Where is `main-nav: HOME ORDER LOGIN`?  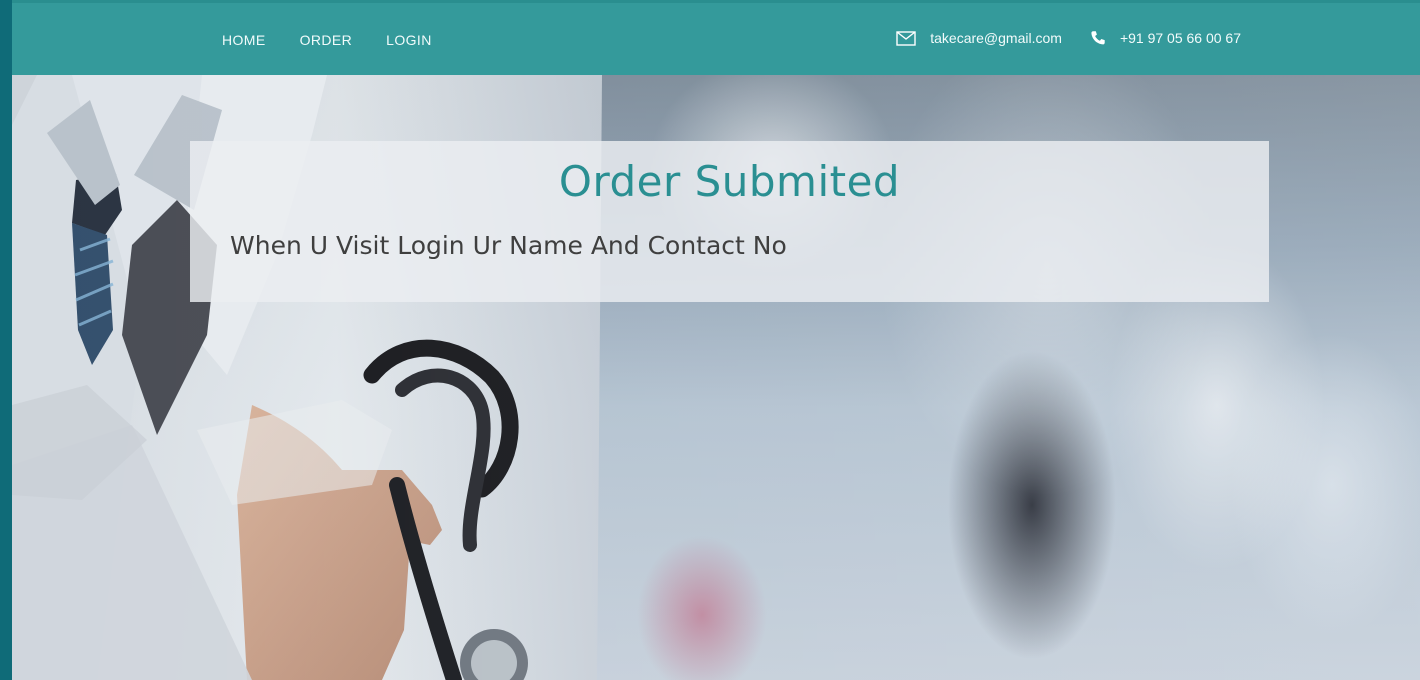 main-nav: HOME ORDER LOGIN is located at coordinates (327, 40).